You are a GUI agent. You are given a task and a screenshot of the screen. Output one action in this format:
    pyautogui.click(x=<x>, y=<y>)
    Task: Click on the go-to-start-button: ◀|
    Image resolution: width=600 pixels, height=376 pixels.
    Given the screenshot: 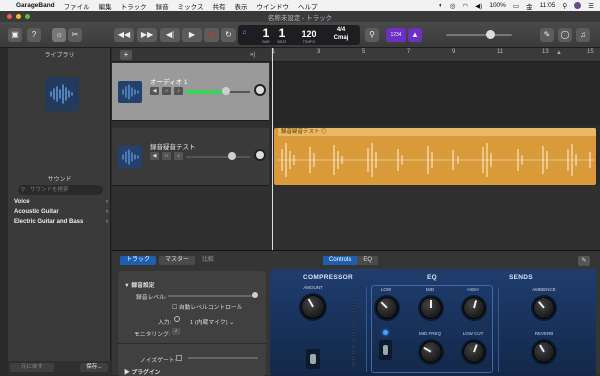 What is the action you would take?
    pyautogui.click(x=170, y=35)
    